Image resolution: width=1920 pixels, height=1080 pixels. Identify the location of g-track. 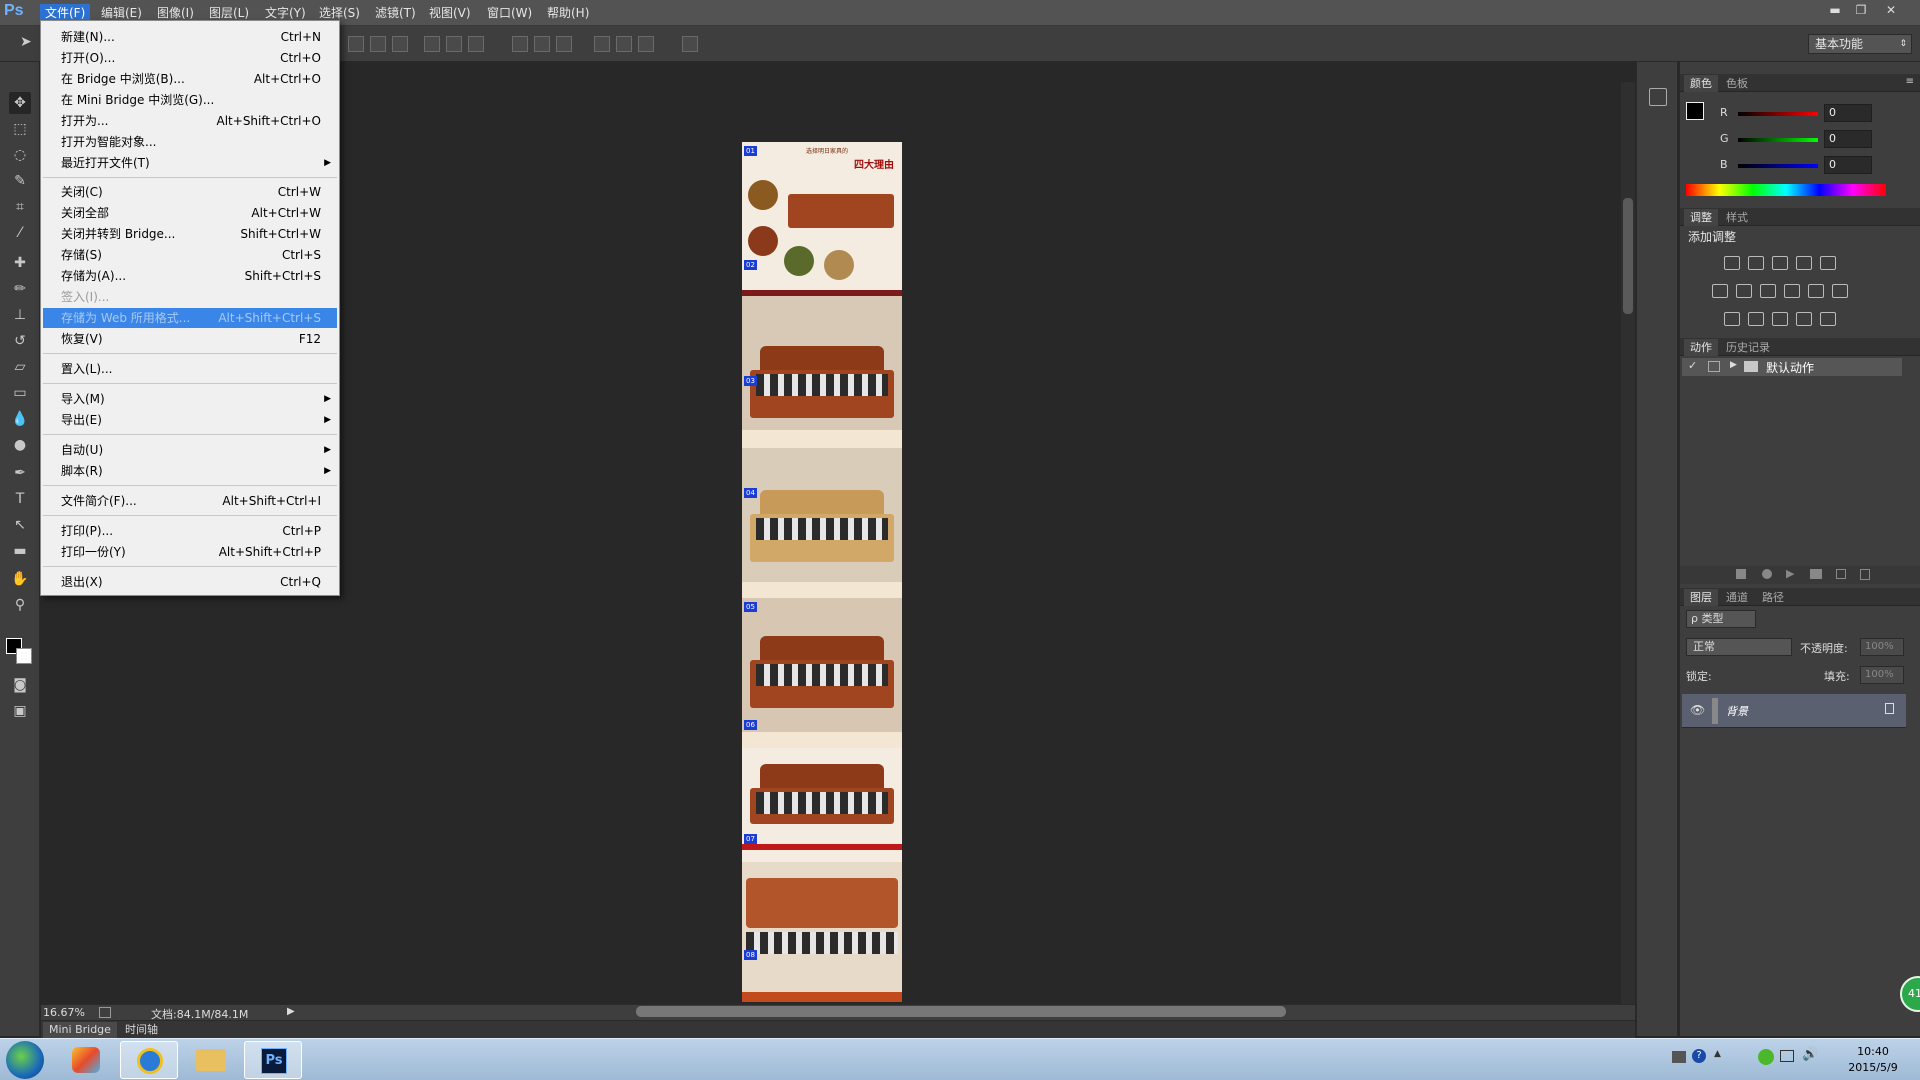
(1778, 140).